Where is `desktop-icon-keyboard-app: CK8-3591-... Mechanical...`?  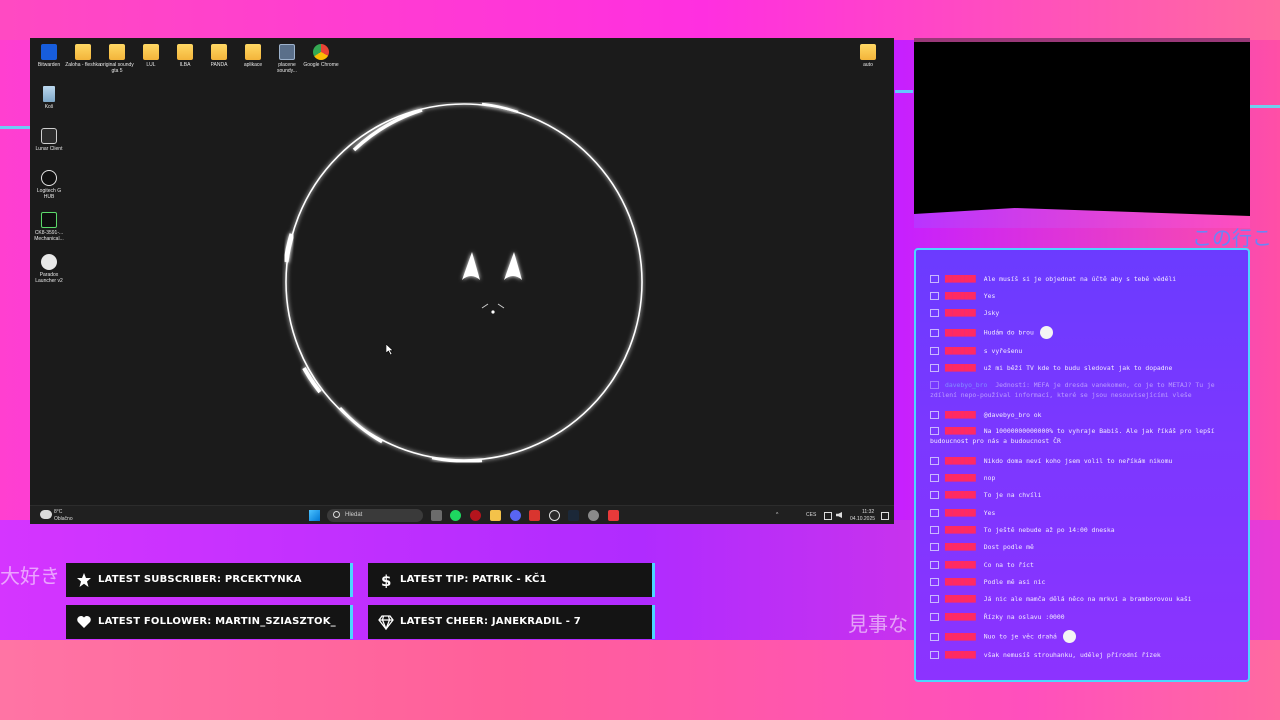 desktop-icon-keyboard-app: CK8-3591-... Mechanical... is located at coordinates (49, 227).